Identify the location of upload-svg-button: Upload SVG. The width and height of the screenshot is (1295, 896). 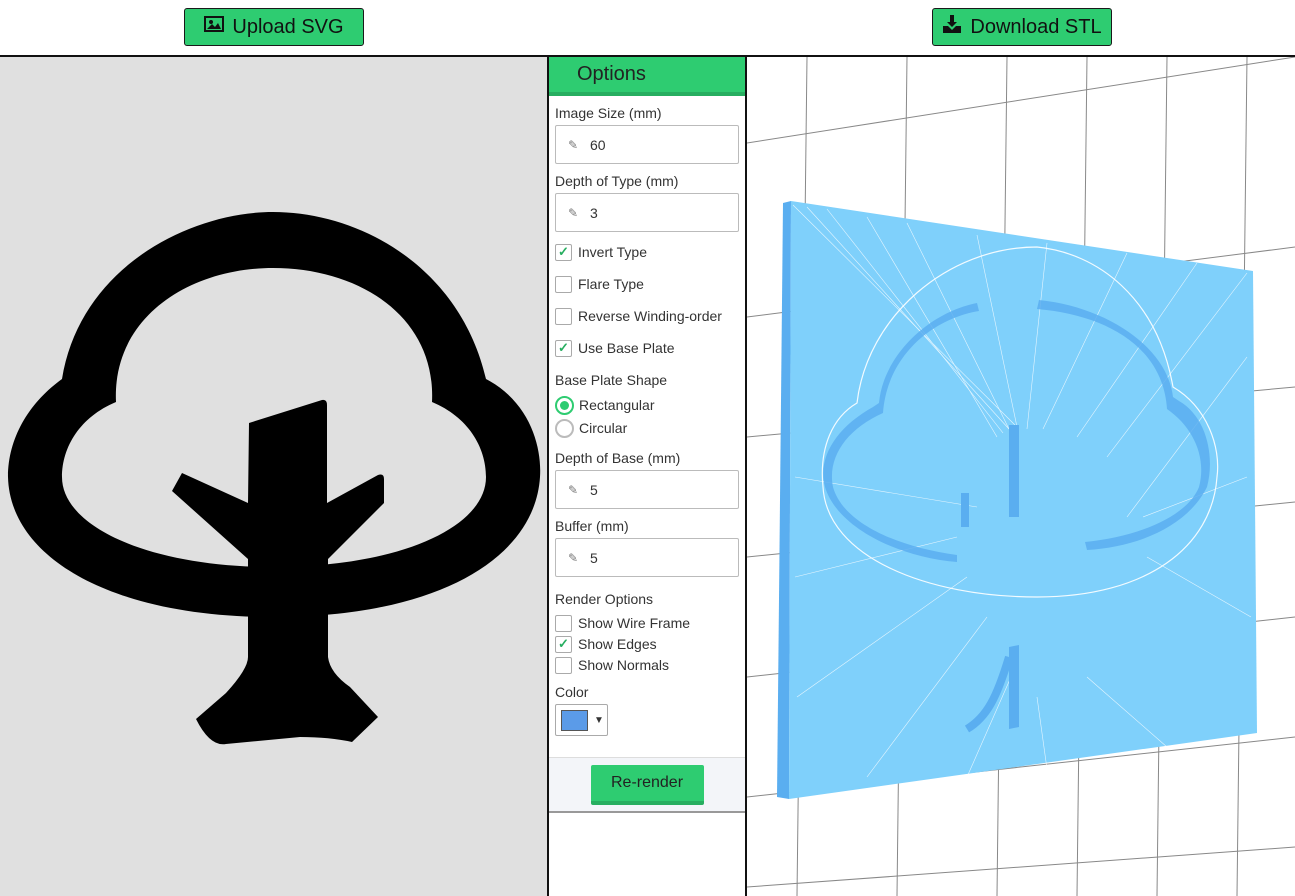
(274, 27).